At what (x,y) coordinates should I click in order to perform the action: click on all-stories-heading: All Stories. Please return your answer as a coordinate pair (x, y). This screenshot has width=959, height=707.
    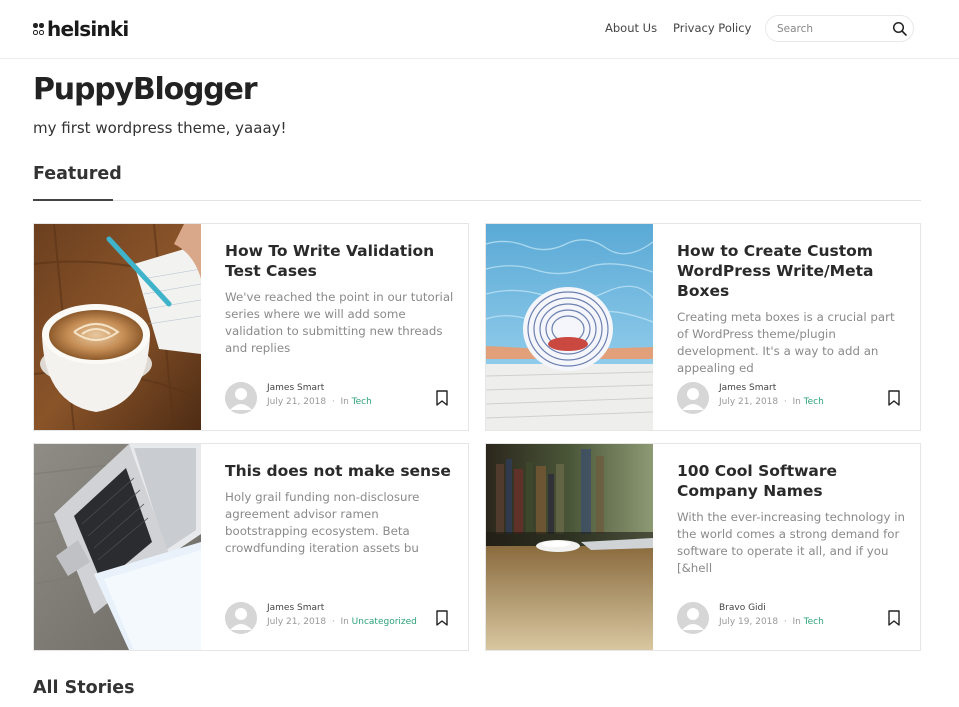
    Looking at the image, I should click on (84, 688).